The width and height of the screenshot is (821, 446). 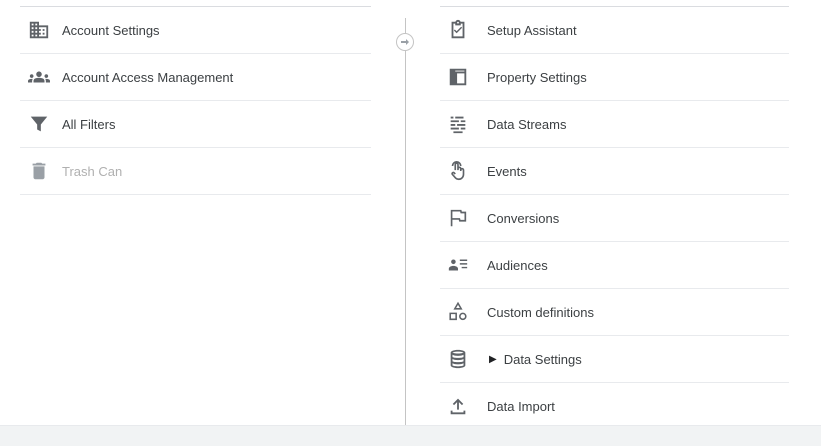 I want to click on database-icon, so click(x=458, y=359).